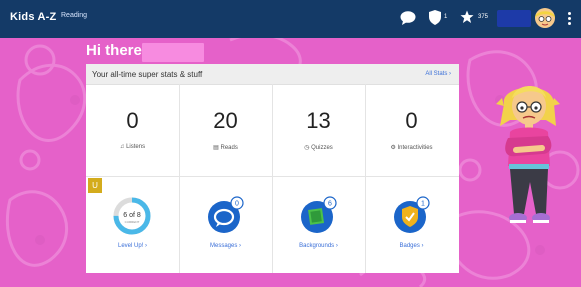 This screenshot has height=287, width=581. What do you see at coordinates (318, 246) in the screenshot?
I see `backgrounds-link: Backgrounds ›` at bounding box center [318, 246].